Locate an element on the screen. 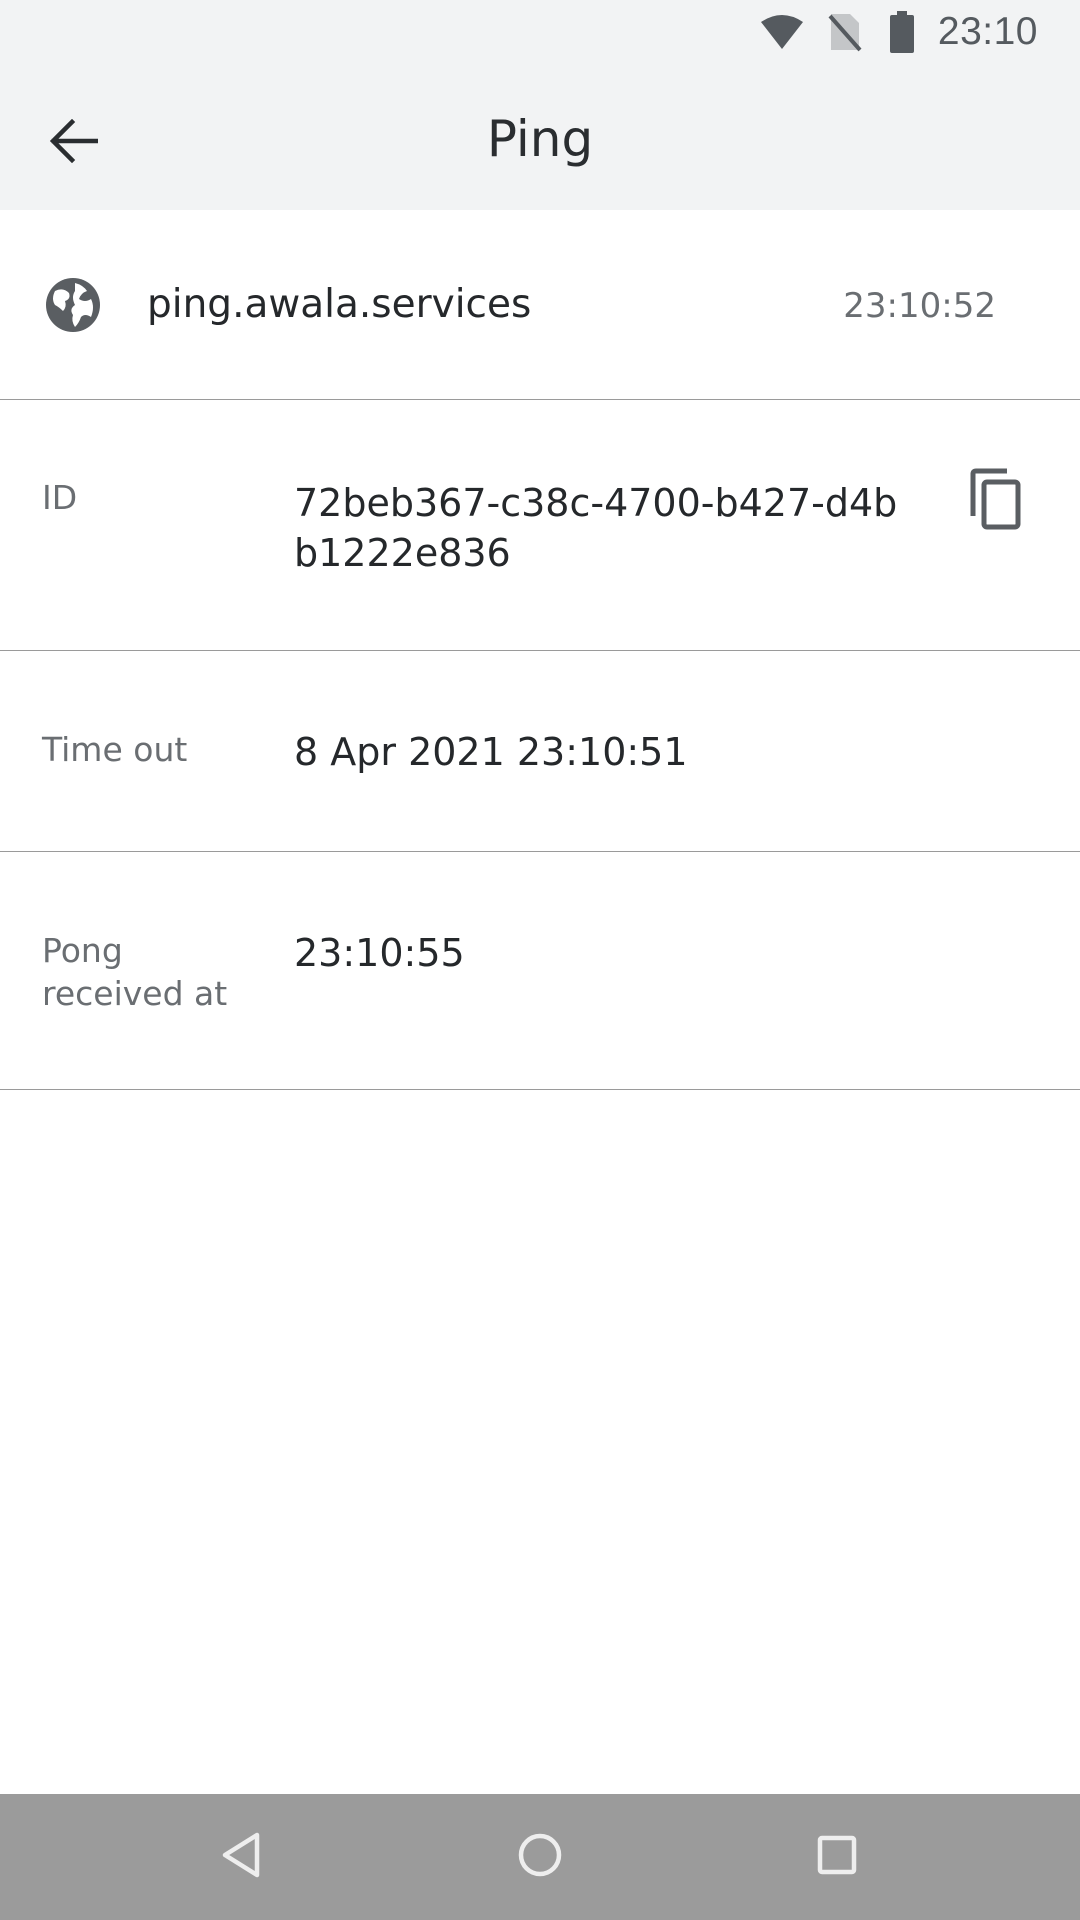 The width and height of the screenshot is (1080, 1920). nav-home-icon is located at coordinates (540, 1857).